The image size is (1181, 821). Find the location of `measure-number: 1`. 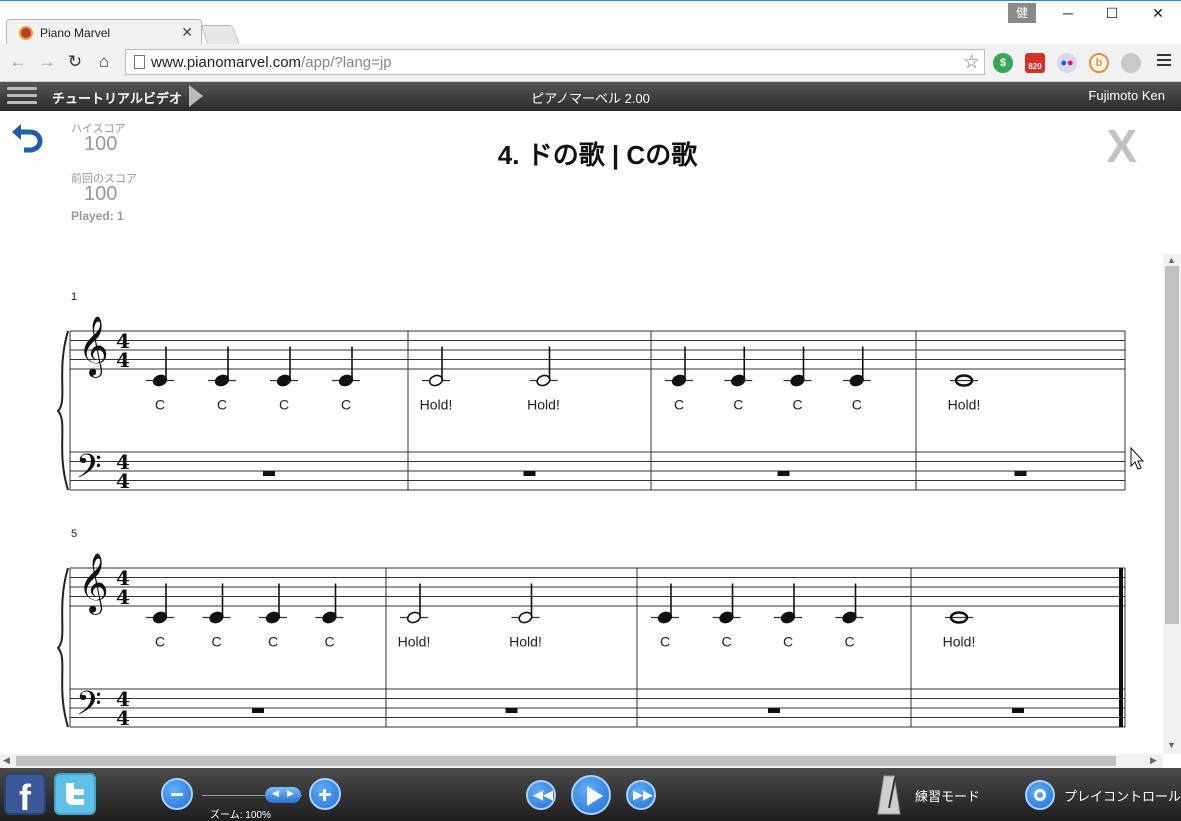

measure-number: 1 is located at coordinates (74, 297).